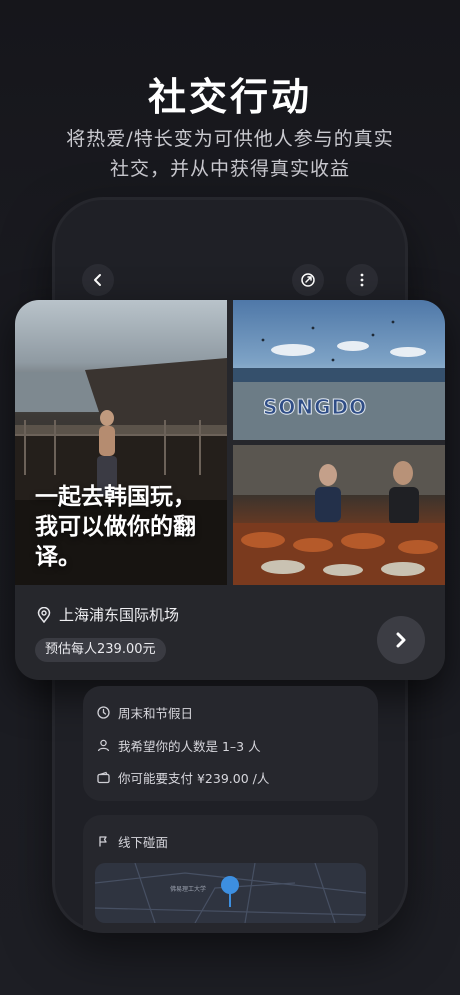 Image resolution: width=460 pixels, height=995 pixels. What do you see at coordinates (189, 746) in the screenshot?
I see `people-label: 我希望你的人数是 1–3 人` at bounding box center [189, 746].